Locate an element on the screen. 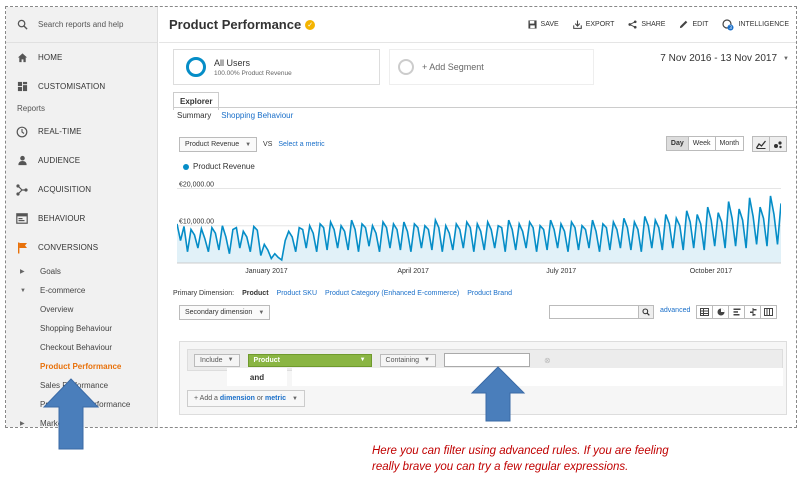 The height and width of the screenshot is (484, 803). advanced-filter-link: advanced is located at coordinates (675, 310).